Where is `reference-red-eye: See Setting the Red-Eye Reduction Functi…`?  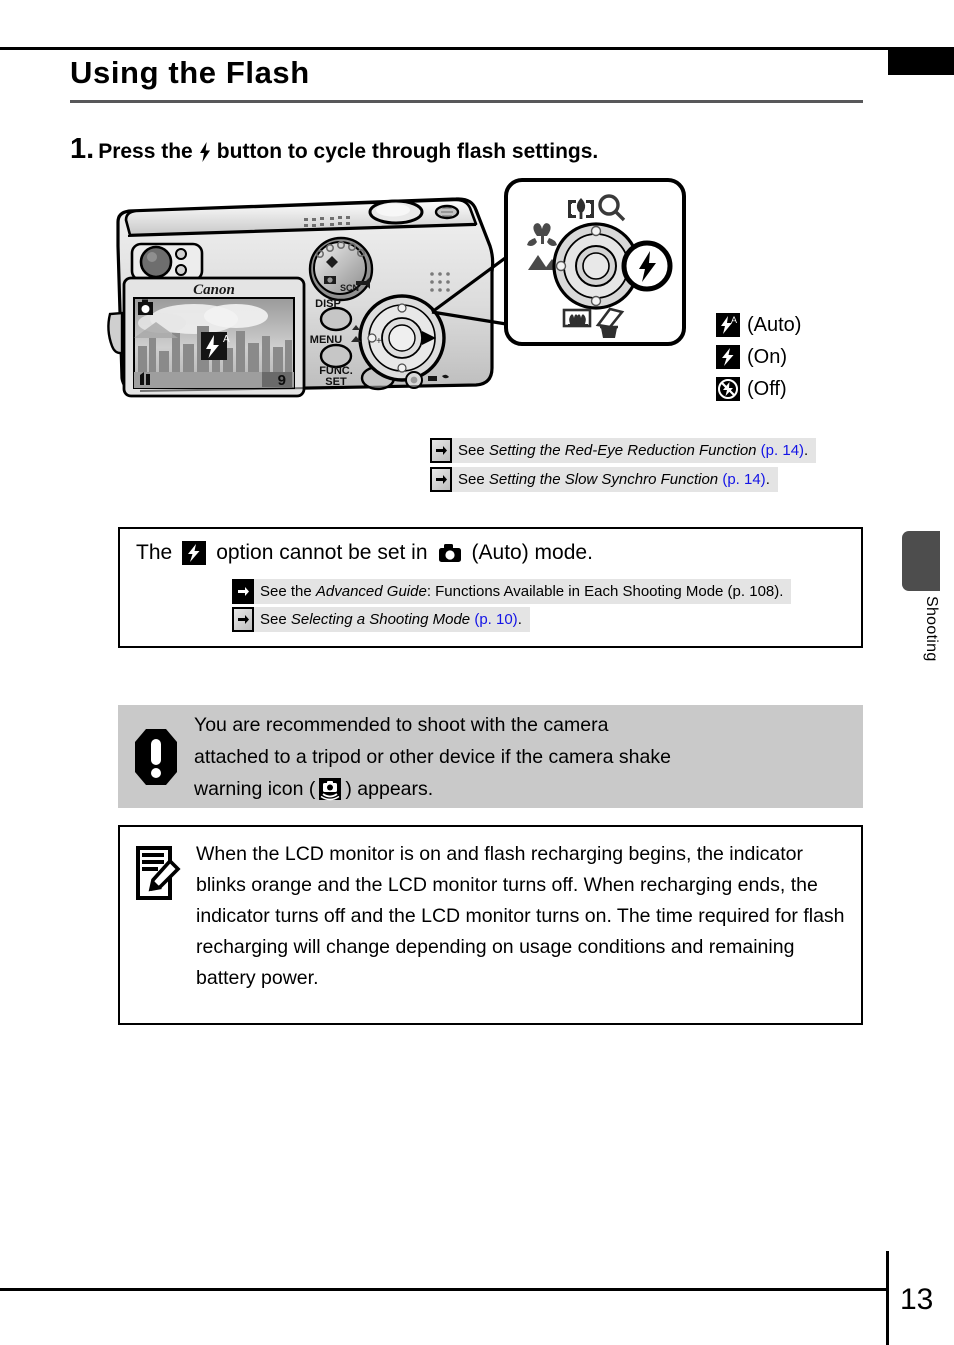
reference-red-eye: See Setting the Red-Eye Reduction Functi… is located at coordinates (623, 450).